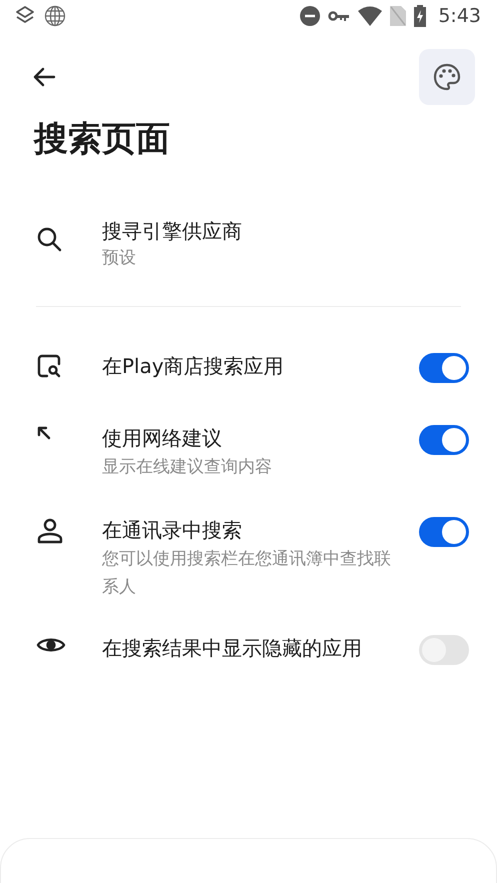 Image resolution: width=497 pixels, height=883 pixels. Describe the element at coordinates (232, 648) in the screenshot. I see `setting-title: 在搜索结果中显示隐藏的应用` at that location.